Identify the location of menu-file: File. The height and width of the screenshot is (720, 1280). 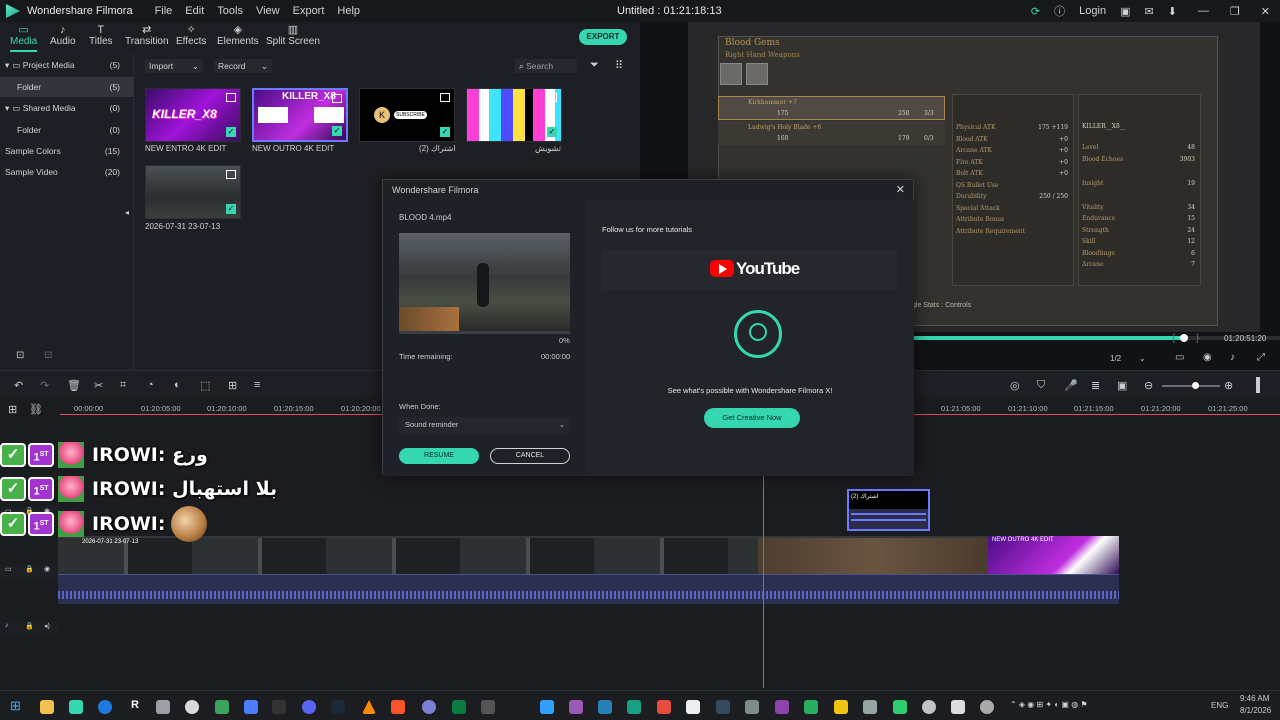
(164, 11).